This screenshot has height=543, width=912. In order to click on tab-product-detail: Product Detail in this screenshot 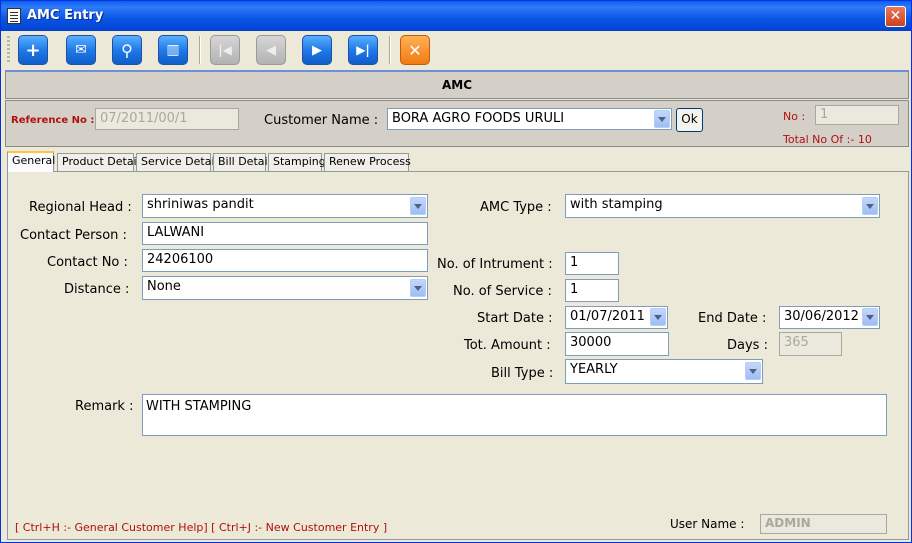, I will do `click(98, 162)`.